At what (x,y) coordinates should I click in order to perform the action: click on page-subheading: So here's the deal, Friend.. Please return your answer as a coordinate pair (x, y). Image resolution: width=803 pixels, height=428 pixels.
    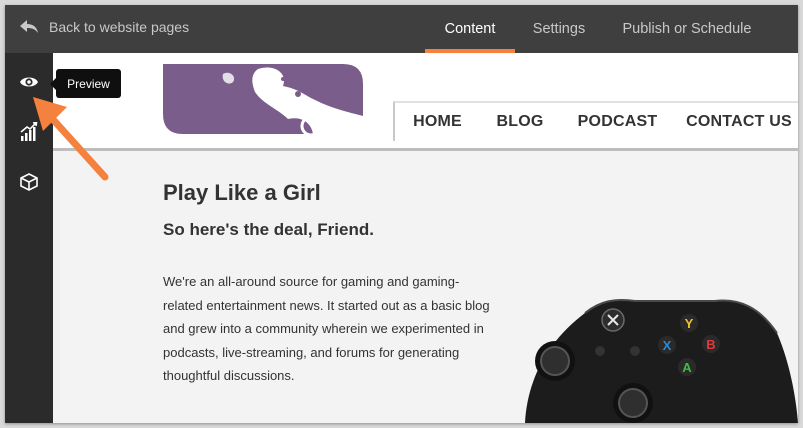
    Looking at the image, I should click on (268, 229).